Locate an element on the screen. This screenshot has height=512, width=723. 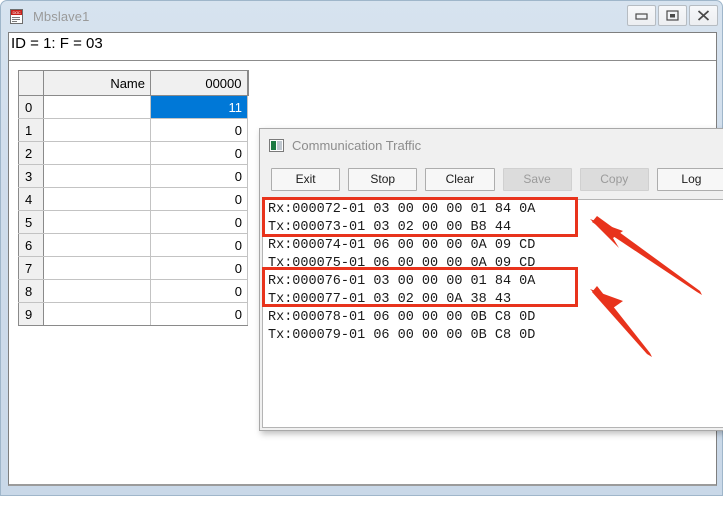
copy-button: Copy is located at coordinates (614, 179).